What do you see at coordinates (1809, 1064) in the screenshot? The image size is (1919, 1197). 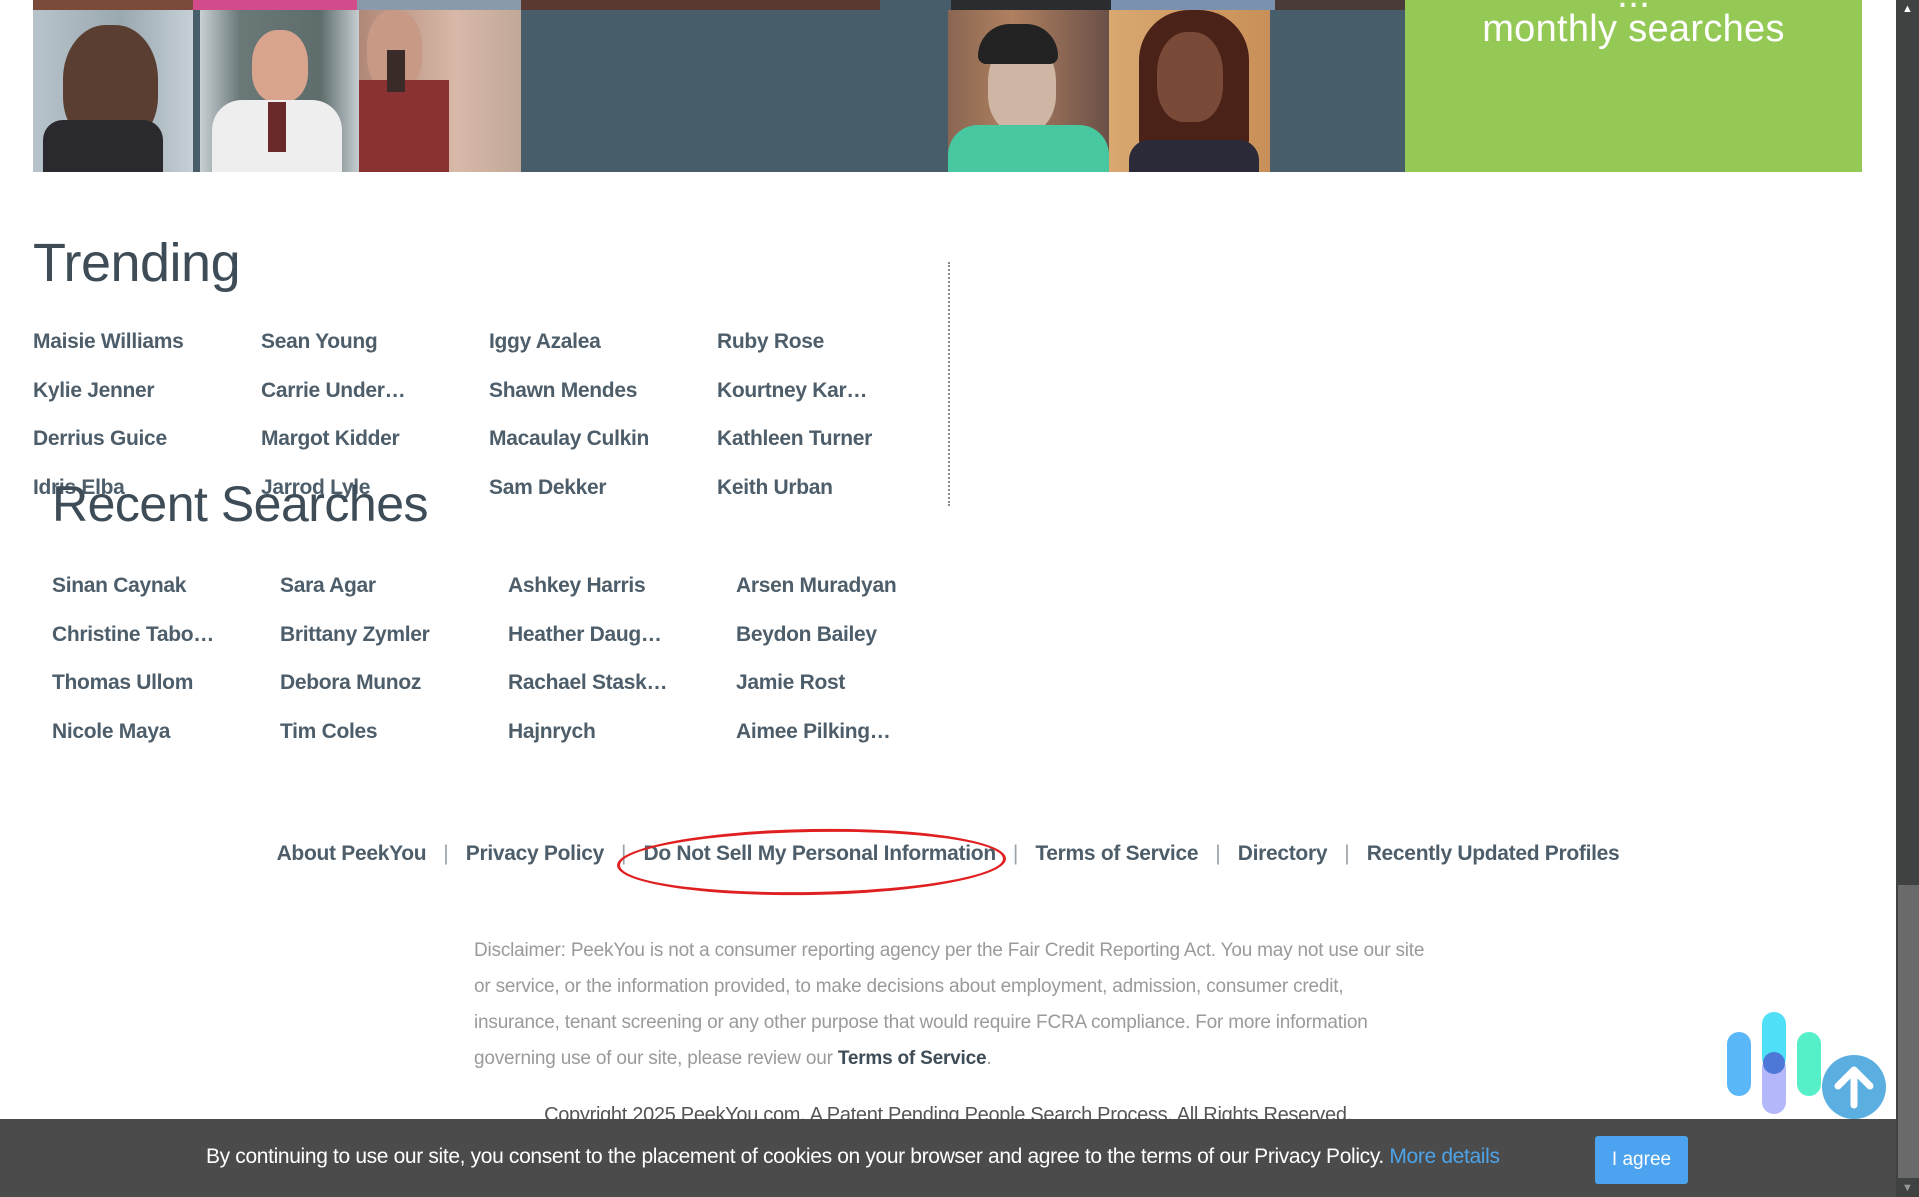 I see `assistant-bar-right` at bounding box center [1809, 1064].